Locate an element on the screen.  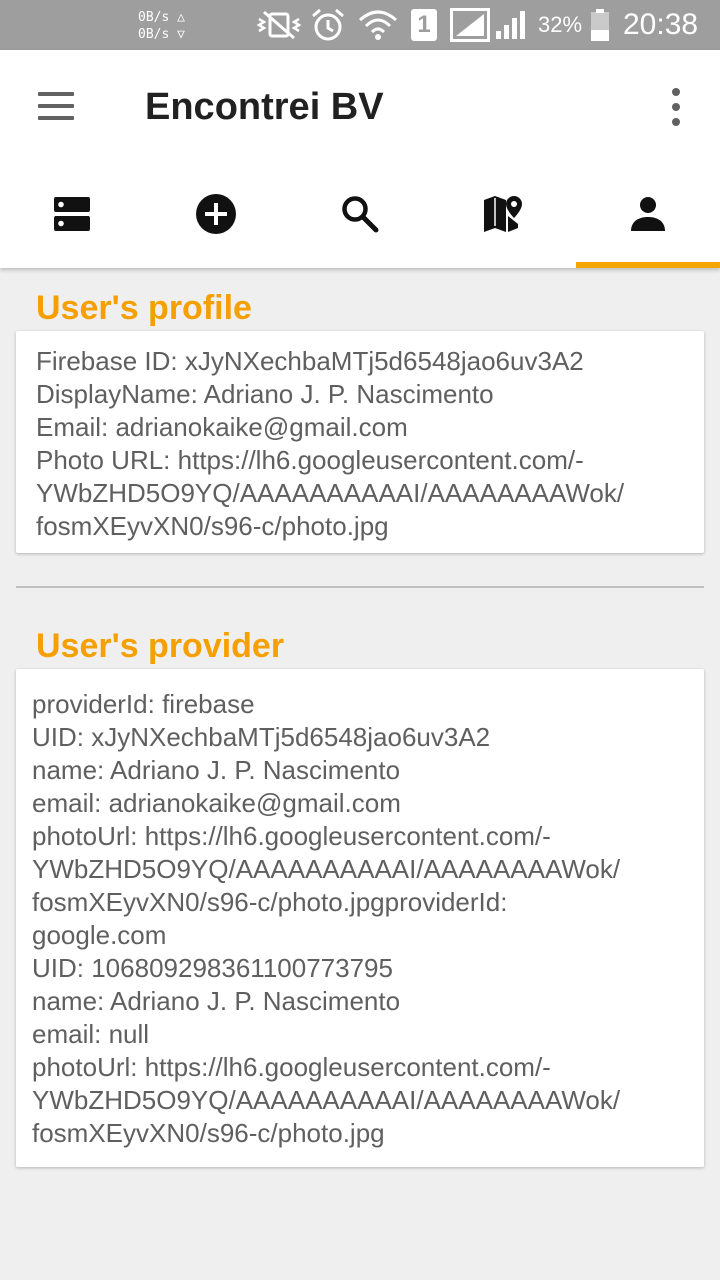
tab-add is located at coordinates (216, 222).